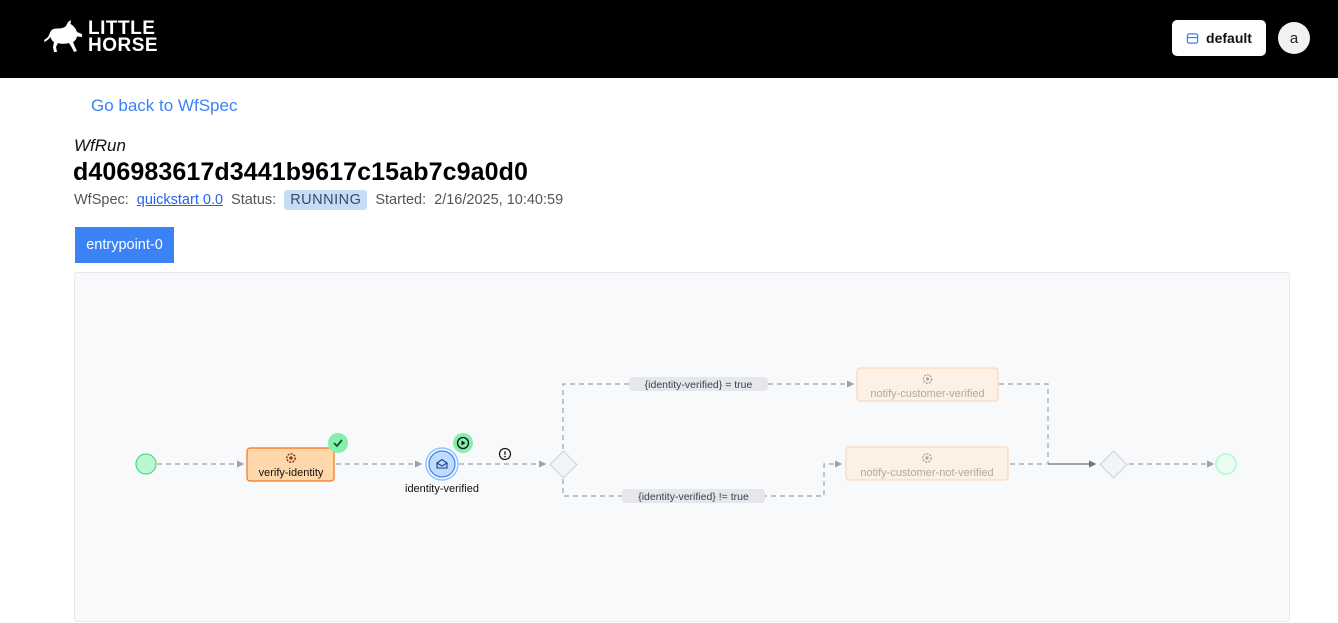 The image size is (1338, 623). I want to click on edge-label-condition-true-text: {identity-verified} = true, so click(699, 385).